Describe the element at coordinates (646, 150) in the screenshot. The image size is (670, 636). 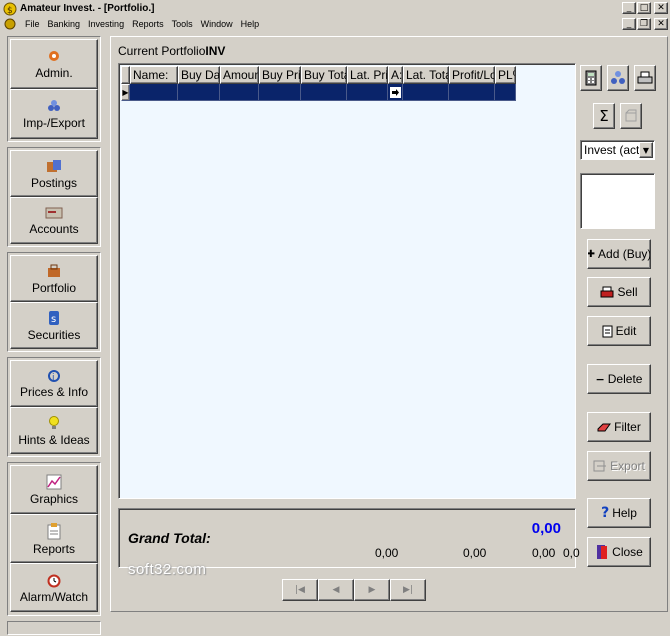
I see `chevron-down-icon: ▼` at that location.